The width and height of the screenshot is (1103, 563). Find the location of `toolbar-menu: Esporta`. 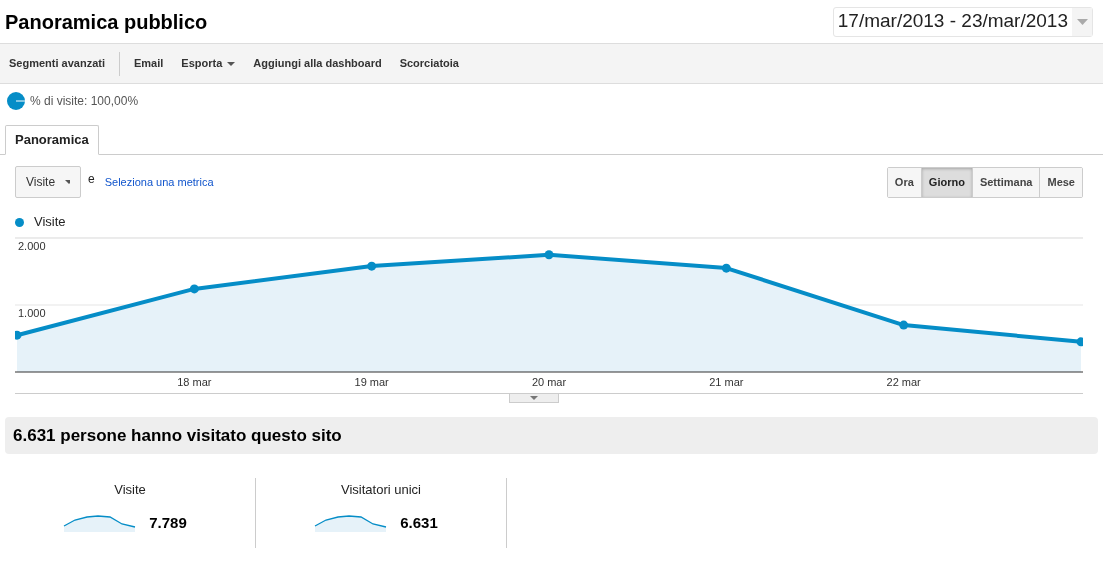

toolbar-menu: Esporta is located at coordinates (208, 63).